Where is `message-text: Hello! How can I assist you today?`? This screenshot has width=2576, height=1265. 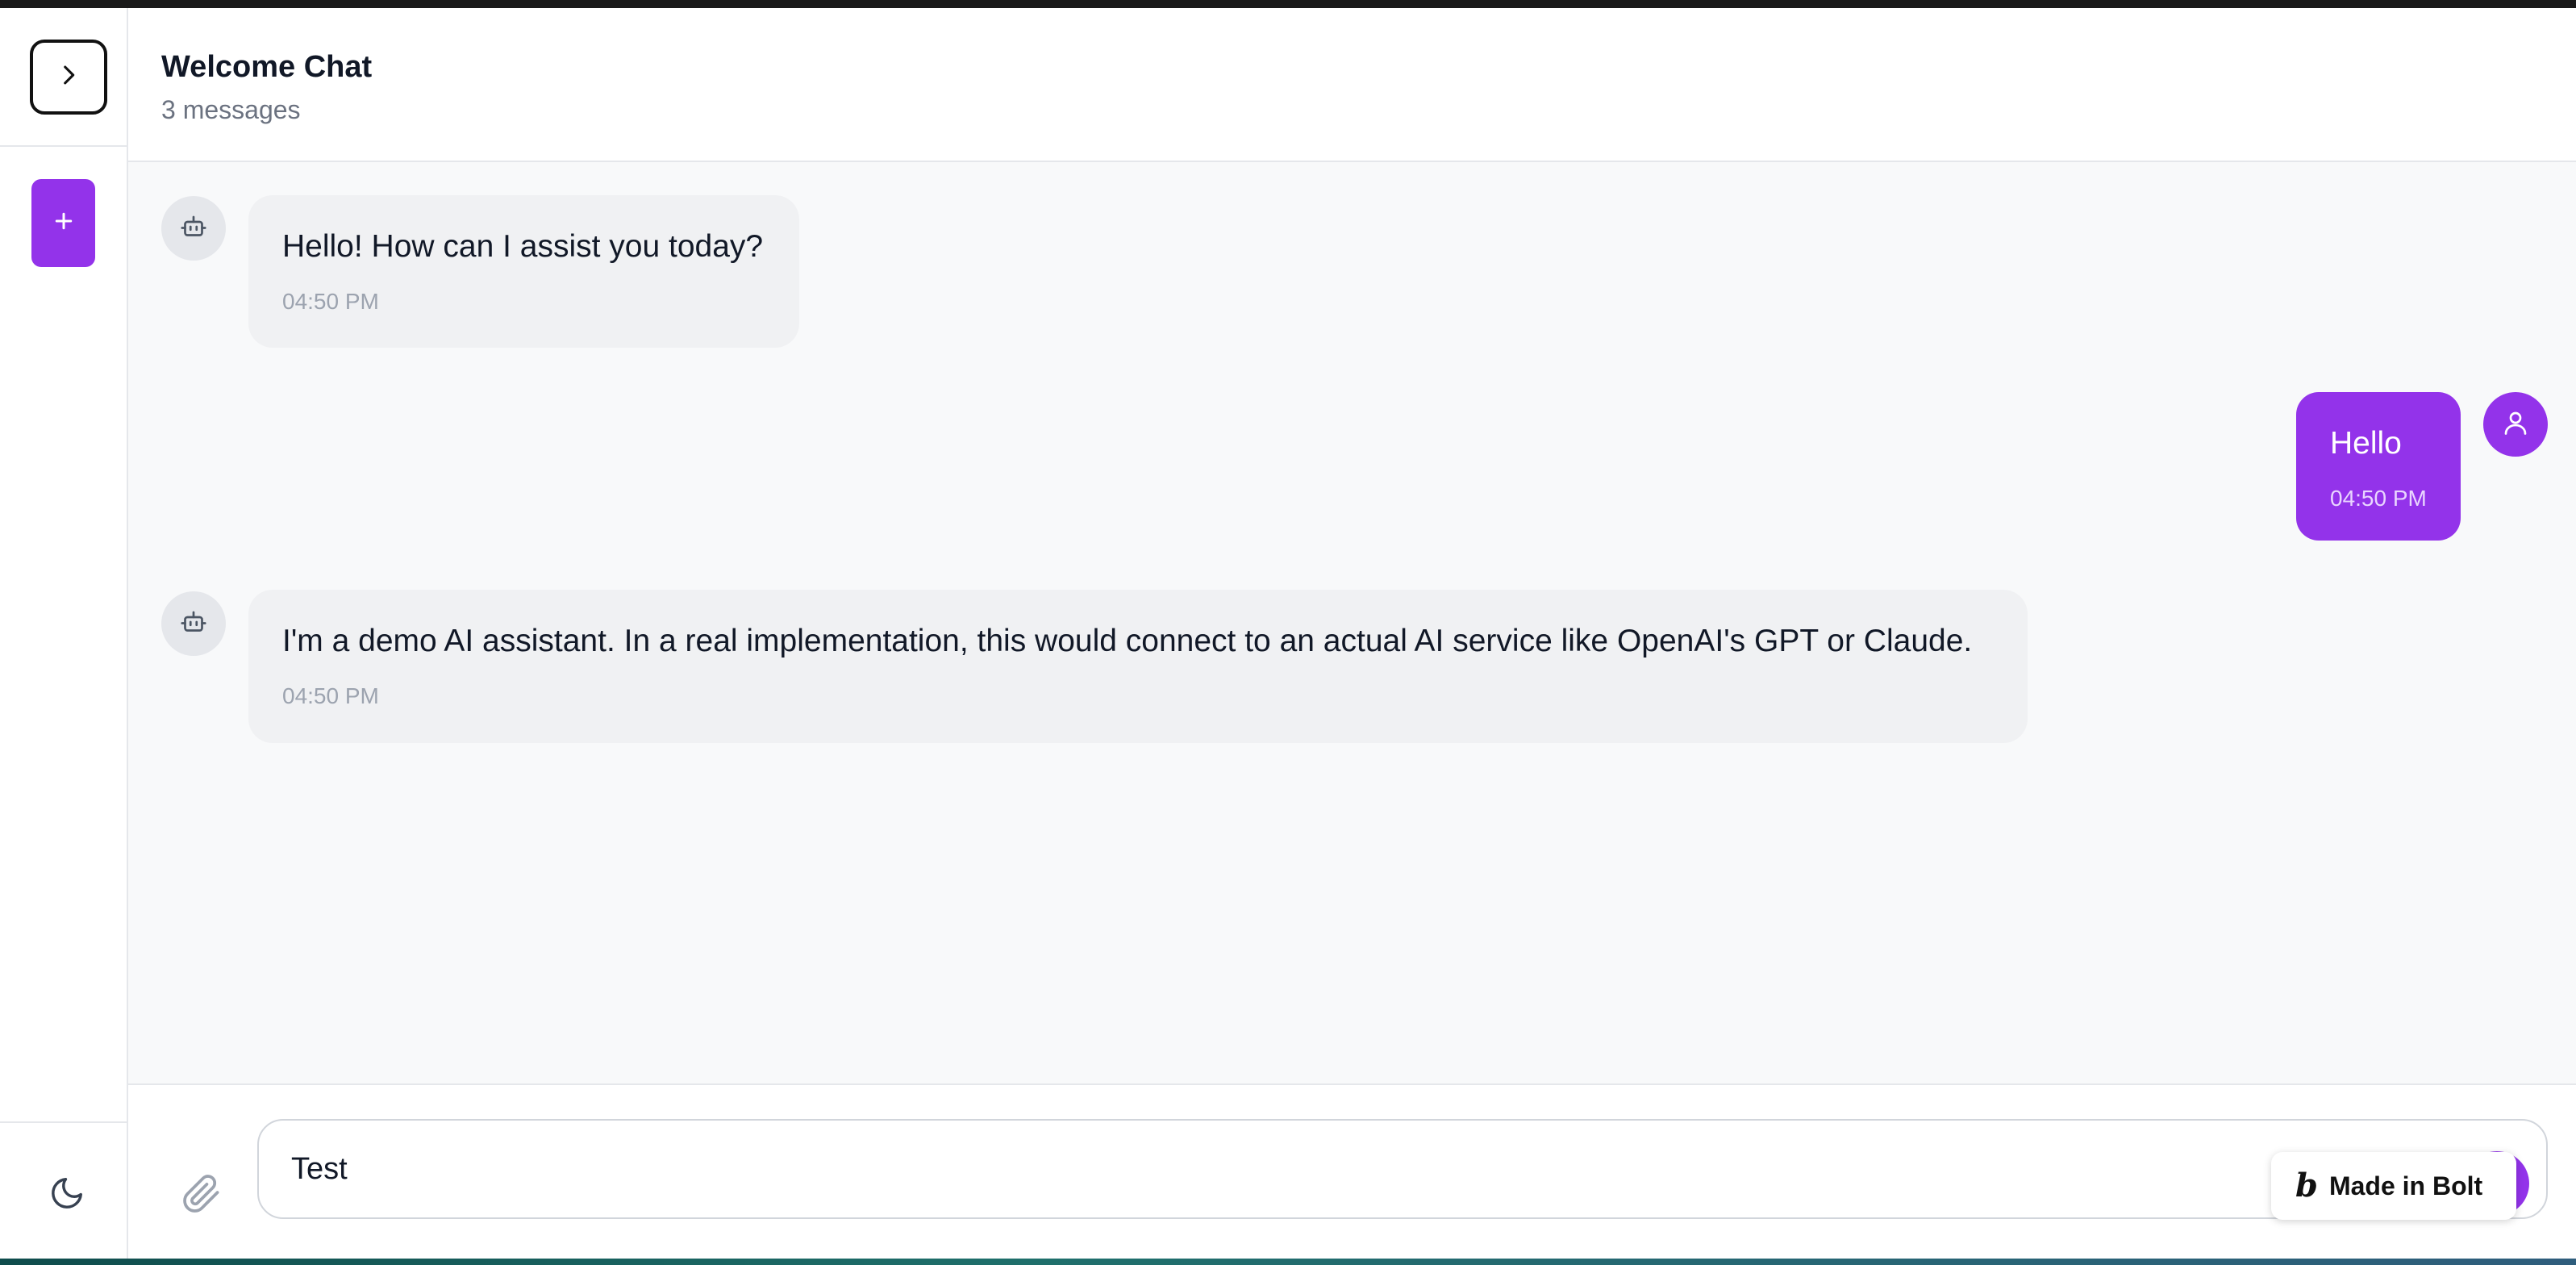 message-text: Hello! How can I assist you today? is located at coordinates (523, 246).